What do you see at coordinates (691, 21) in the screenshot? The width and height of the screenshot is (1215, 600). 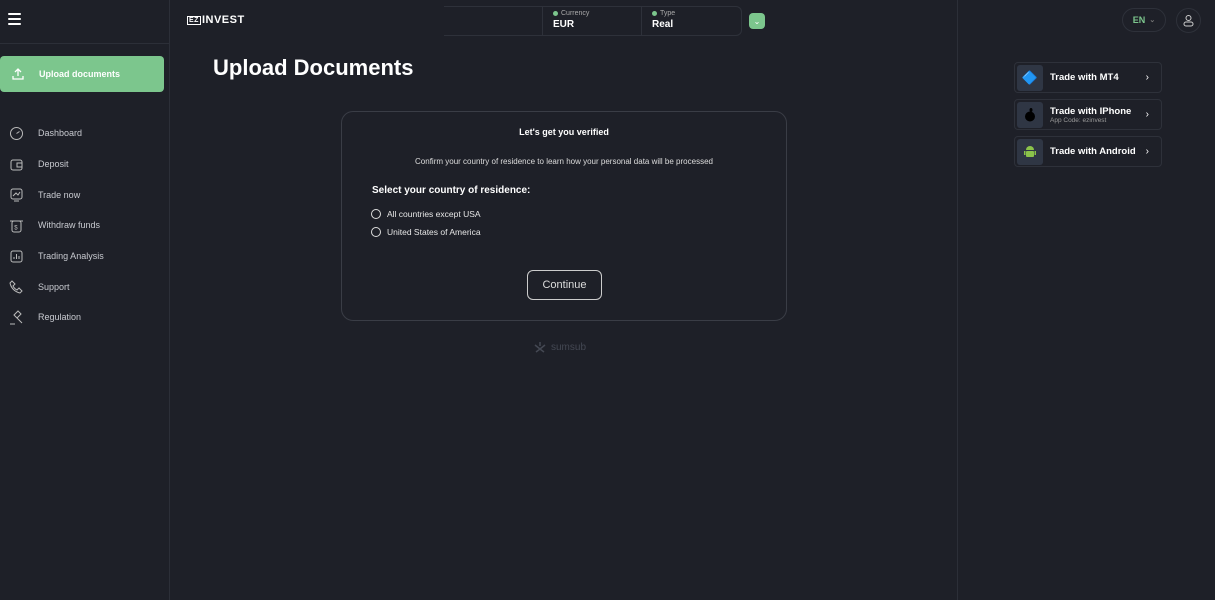 I see `type-field: Type Real` at bounding box center [691, 21].